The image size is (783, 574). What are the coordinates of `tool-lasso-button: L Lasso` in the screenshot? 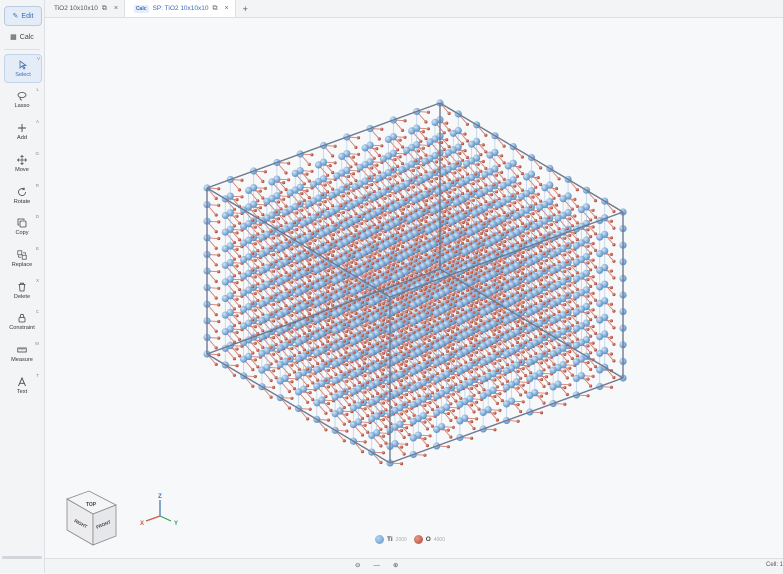 It's located at (22, 100).